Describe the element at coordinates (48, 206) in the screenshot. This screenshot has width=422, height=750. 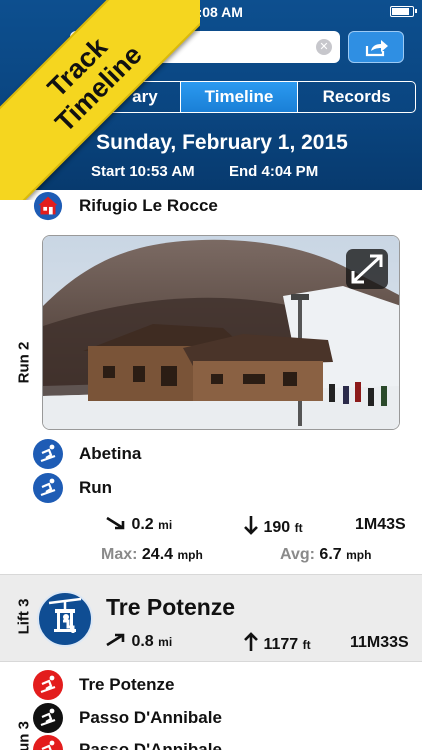
I see `lodge-icon` at that location.